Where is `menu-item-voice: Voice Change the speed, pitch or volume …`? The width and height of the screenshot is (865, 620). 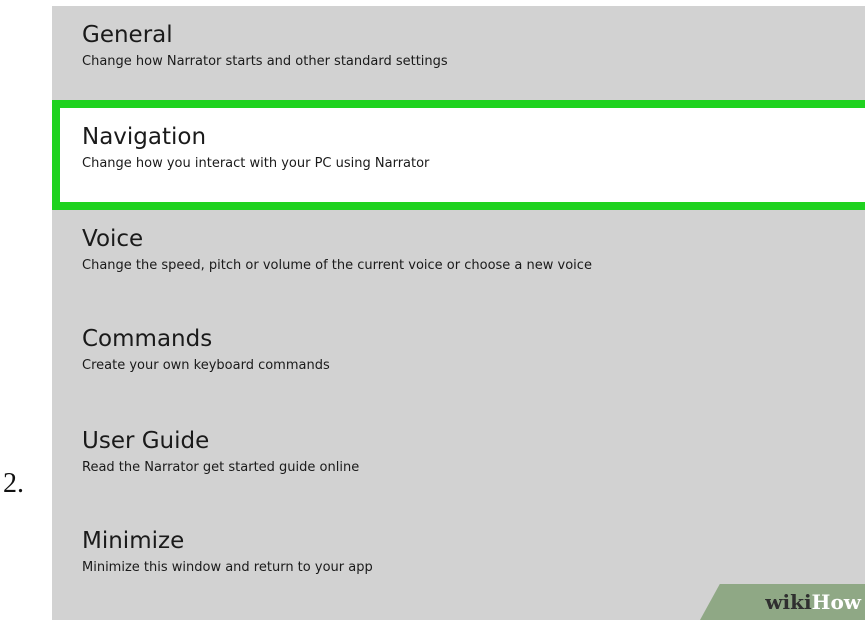
menu-item-voice: Voice Change the speed, pitch or volume … is located at coordinates (458, 250).